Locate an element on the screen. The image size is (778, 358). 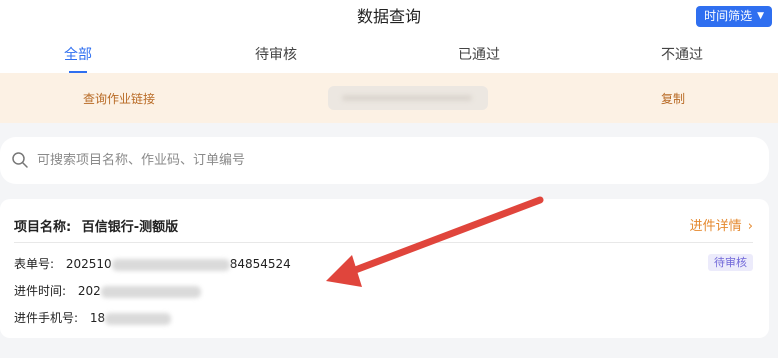
divider is located at coordinates (383, 242).